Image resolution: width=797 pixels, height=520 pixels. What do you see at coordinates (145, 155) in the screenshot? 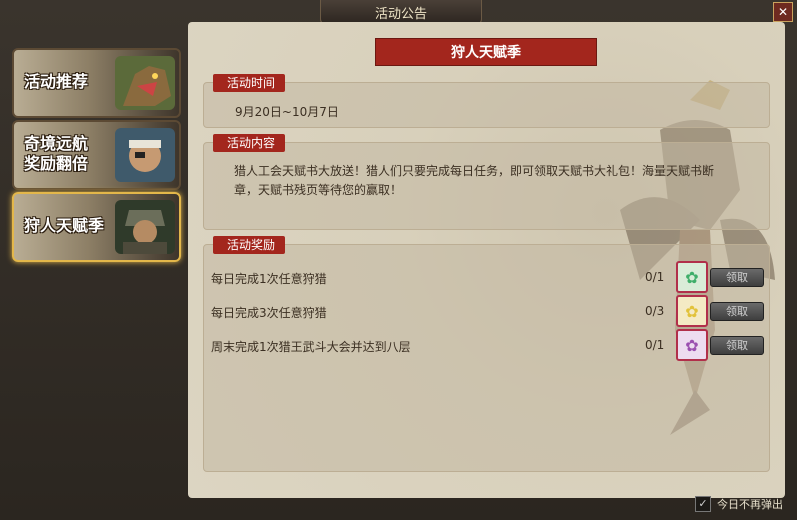
I see `pirate-portrait-icon` at bounding box center [145, 155].